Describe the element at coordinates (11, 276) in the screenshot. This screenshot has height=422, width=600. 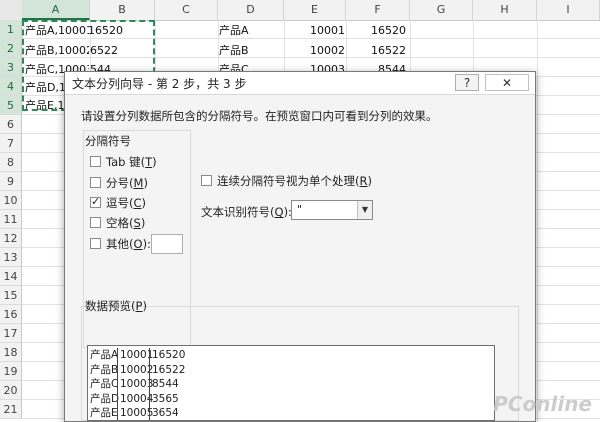
I see `row-header-14: 14` at that location.